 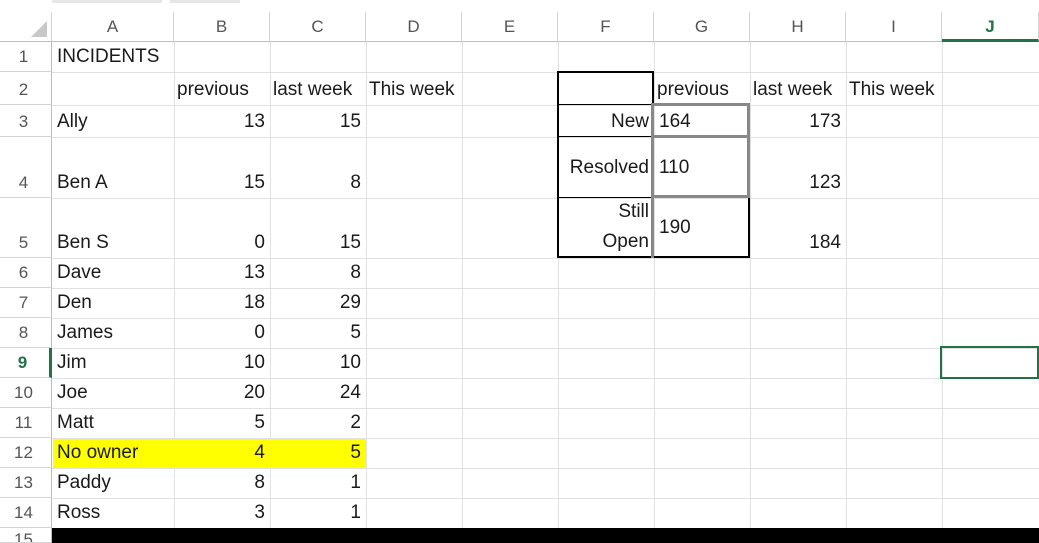 I want to click on cell-b9: 10, so click(x=222, y=363).